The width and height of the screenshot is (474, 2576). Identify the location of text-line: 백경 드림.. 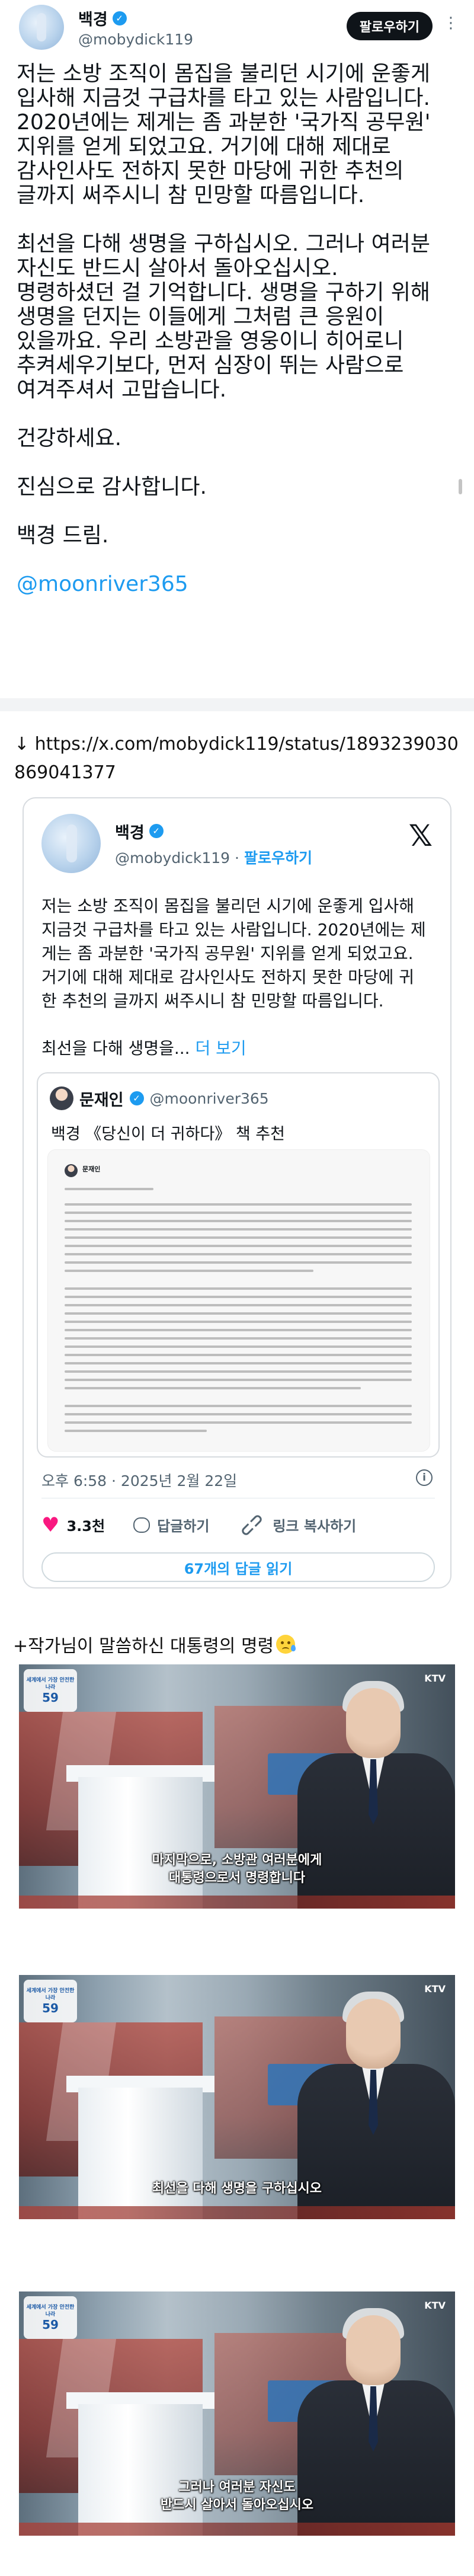
(63, 535).